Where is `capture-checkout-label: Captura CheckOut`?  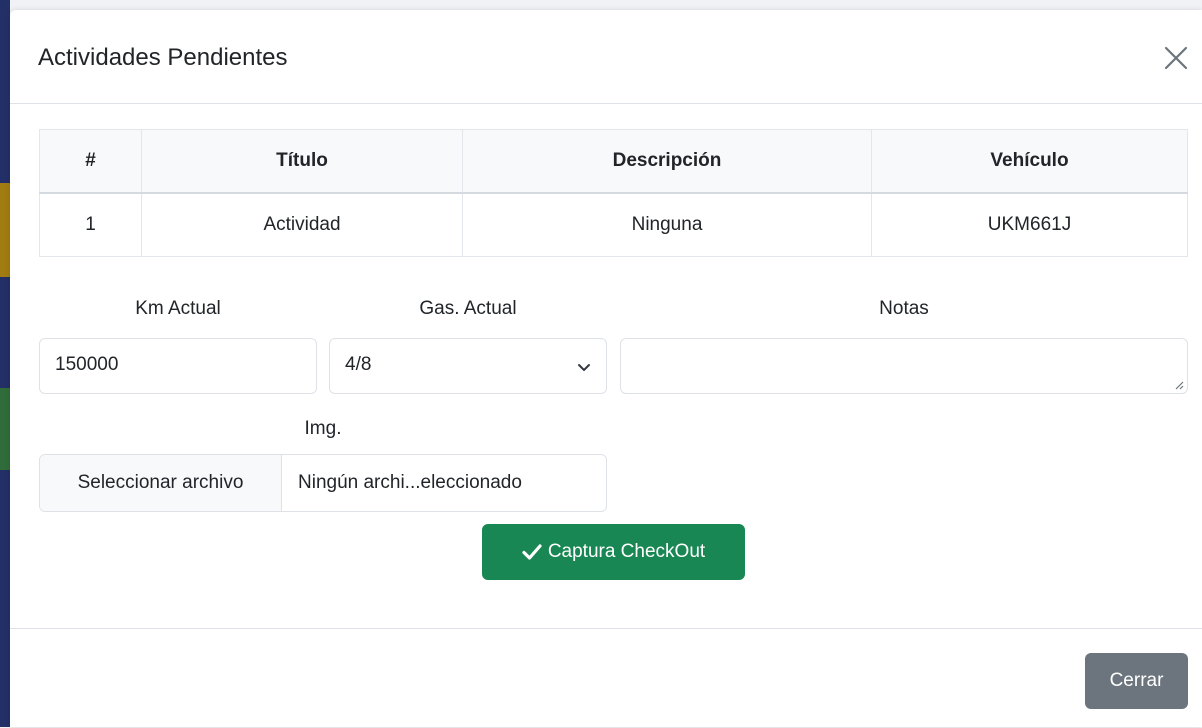
capture-checkout-label: Captura CheckOut is located at coordinates (626, 551).